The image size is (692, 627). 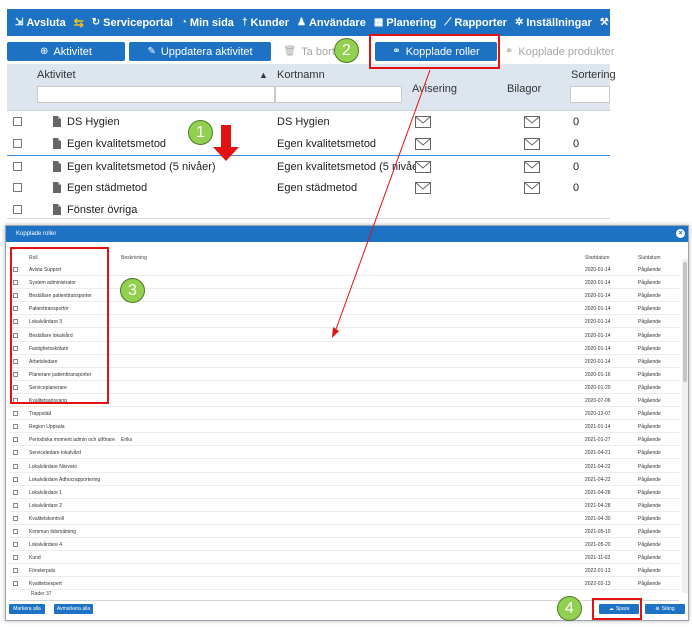 I want to click on red-arrow-shaft, so click(x=226, y=136).